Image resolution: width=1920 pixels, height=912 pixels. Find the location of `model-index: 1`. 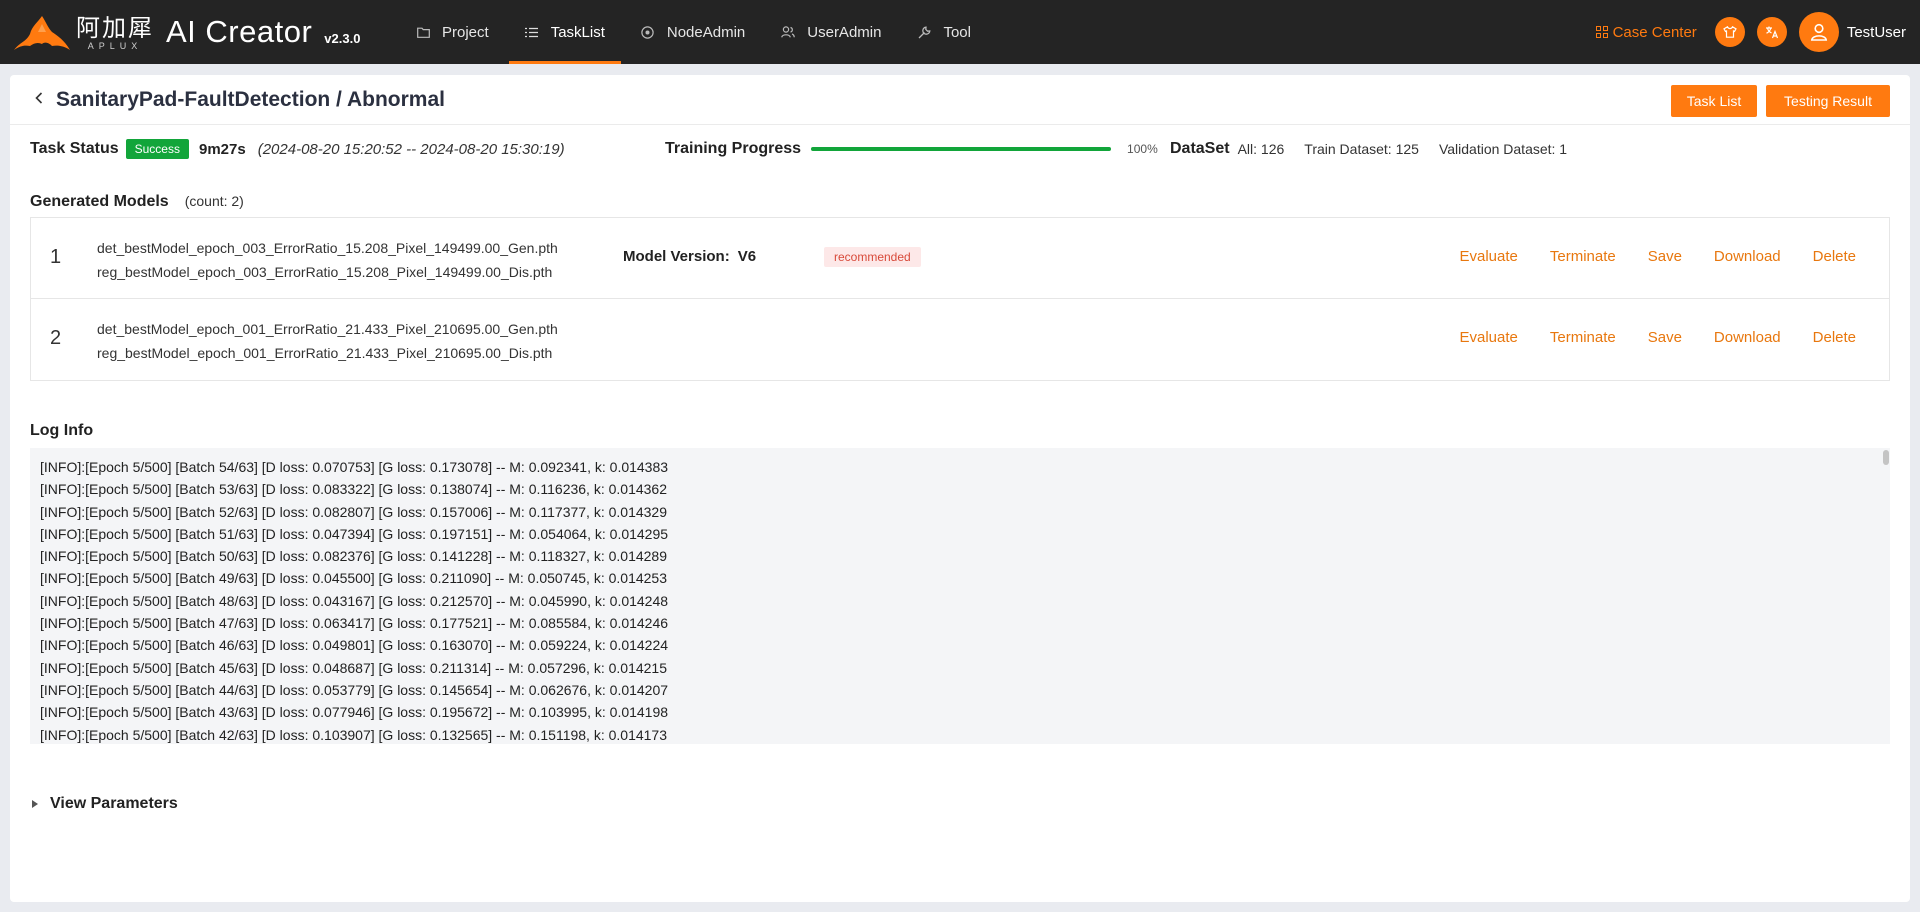

model-index: 1 is located at coordinates (56, 257).